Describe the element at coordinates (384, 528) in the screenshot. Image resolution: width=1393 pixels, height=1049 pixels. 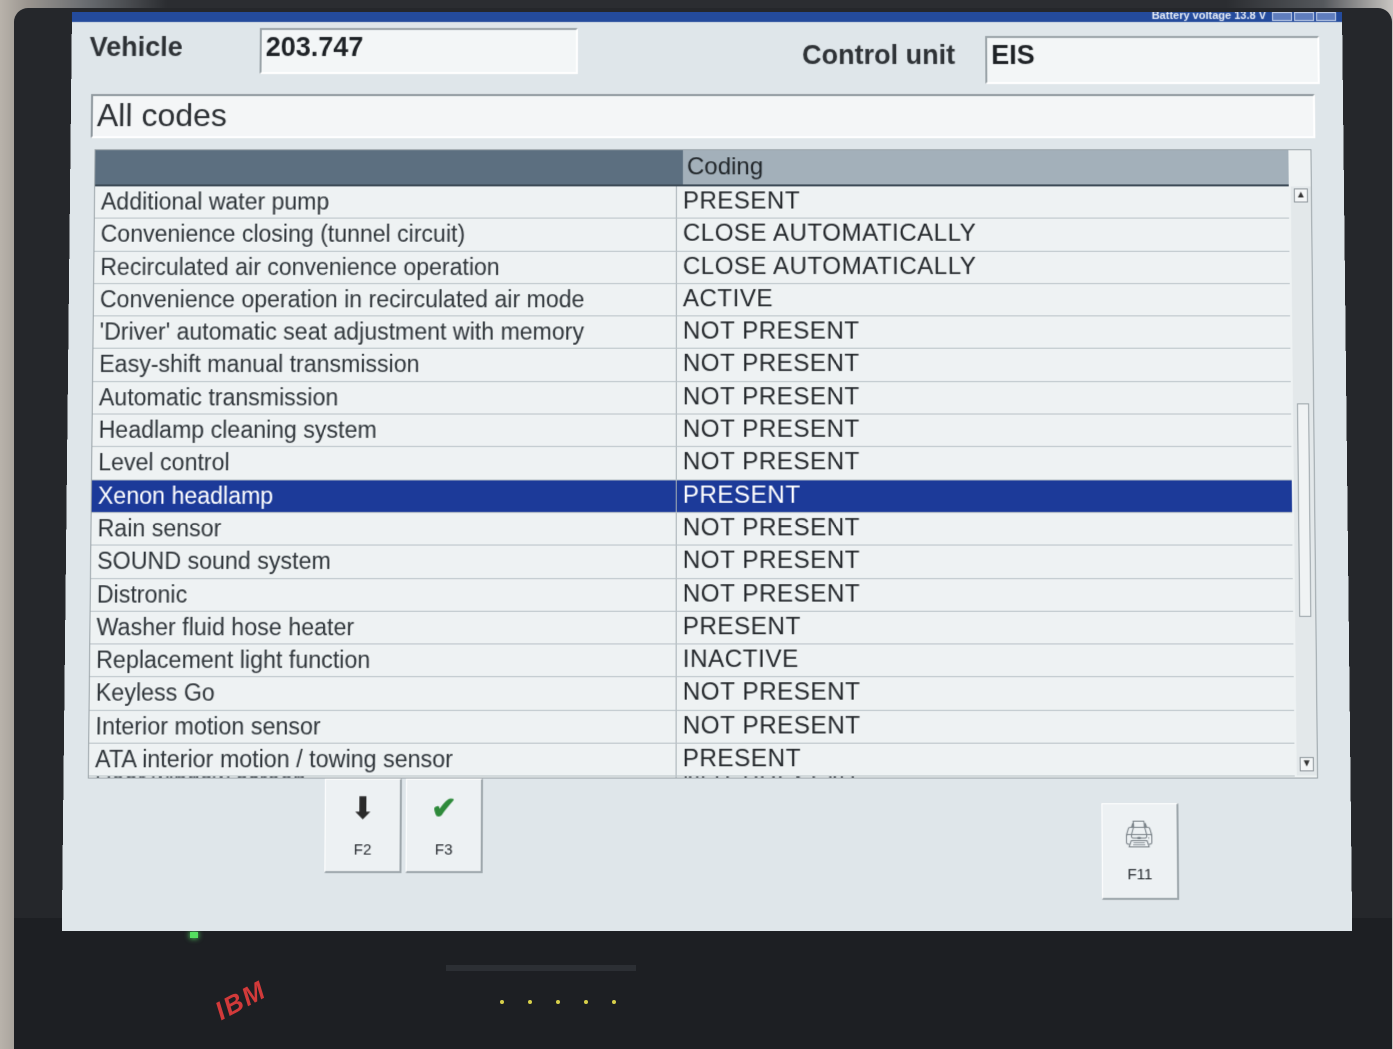
I see `coding-item-name: Rain sensor` at that location.